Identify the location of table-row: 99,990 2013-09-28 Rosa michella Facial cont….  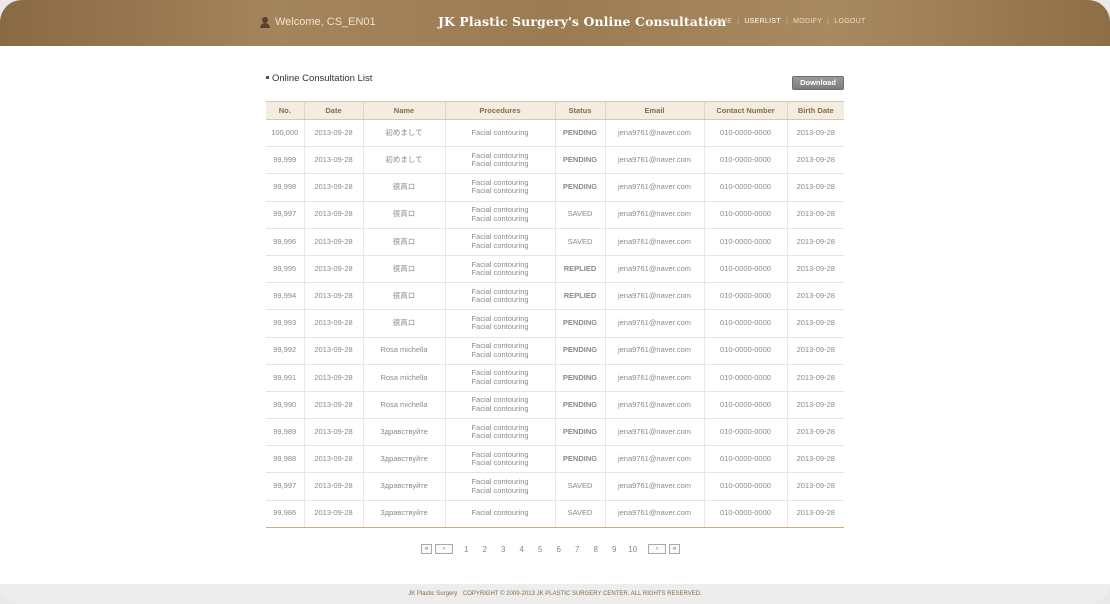
(555, 405).